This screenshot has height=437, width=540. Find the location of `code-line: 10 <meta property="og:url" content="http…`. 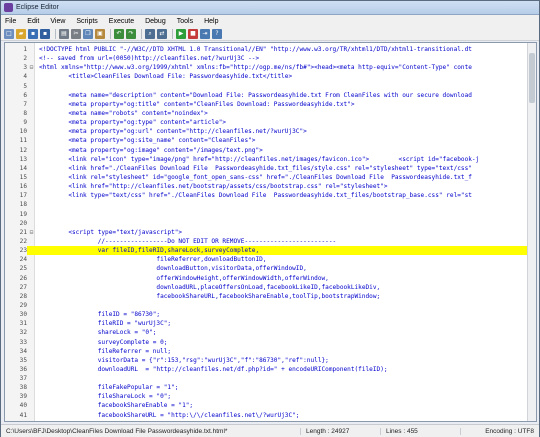

code-line: 10 <meta property="og:url" content="http… is located at coordinates (270, 131).